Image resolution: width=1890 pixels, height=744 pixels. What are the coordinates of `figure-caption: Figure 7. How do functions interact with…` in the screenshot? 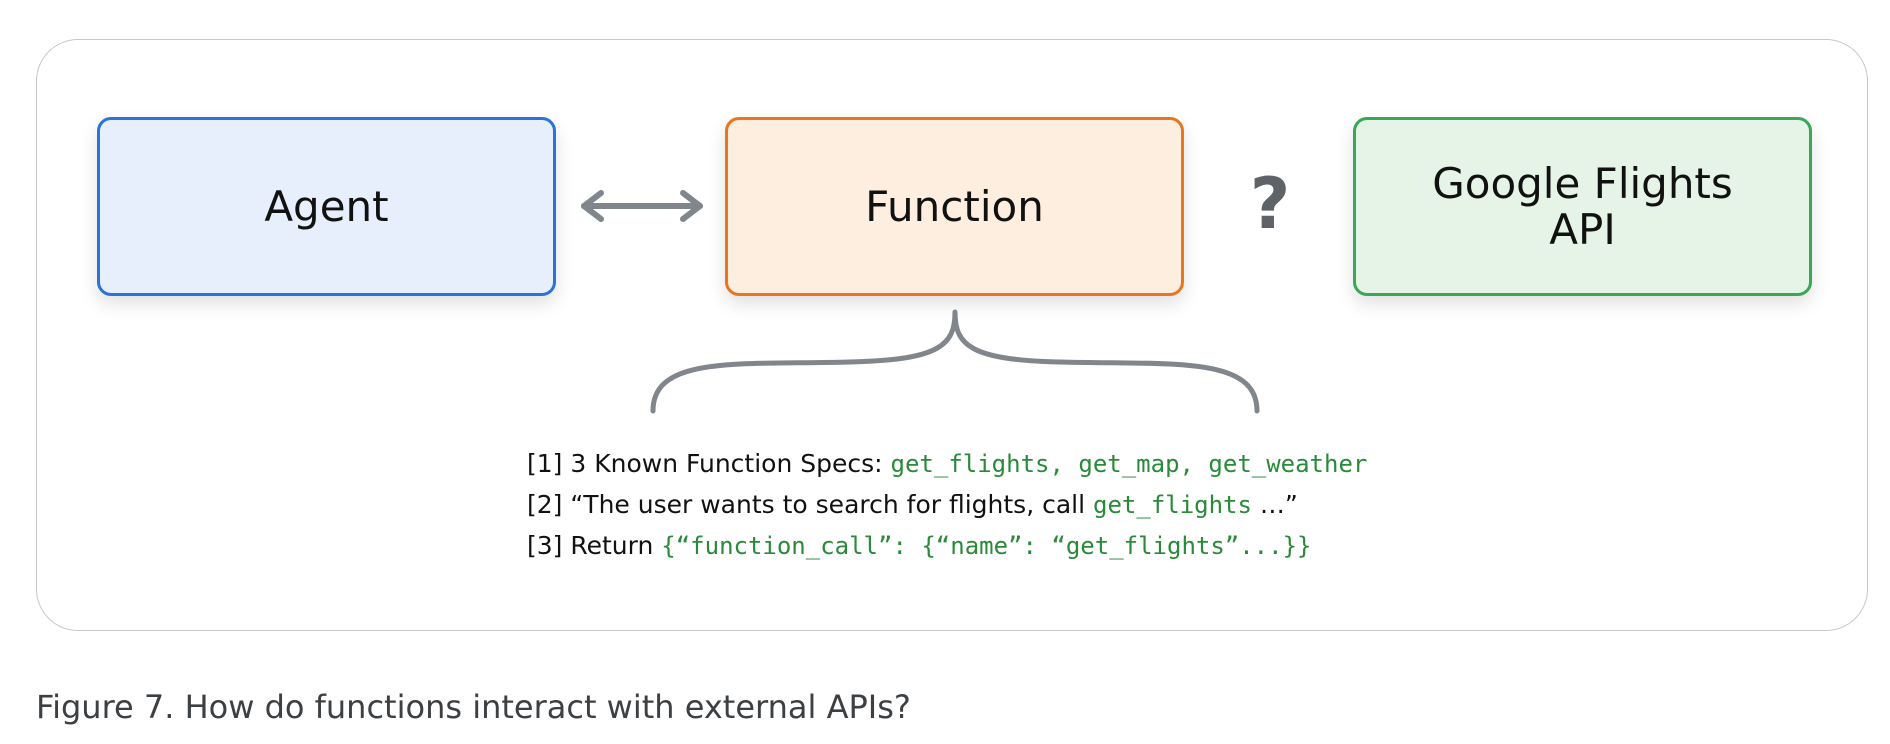 It's located at (473, 707).